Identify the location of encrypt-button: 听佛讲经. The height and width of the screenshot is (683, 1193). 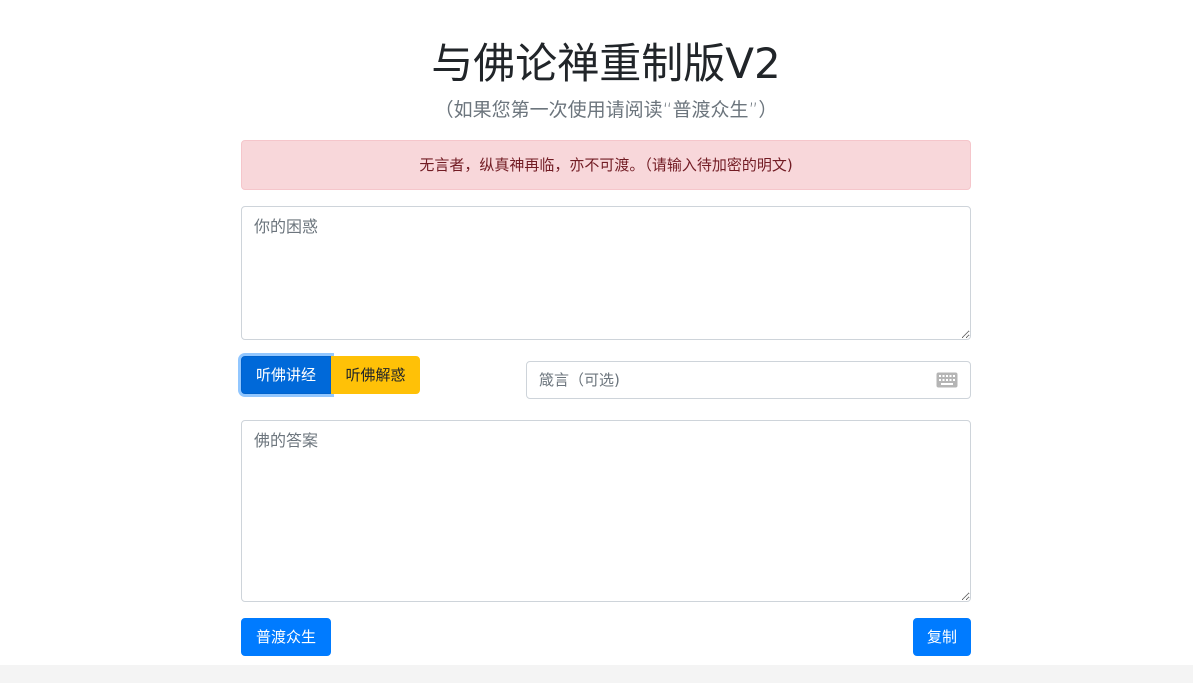
(286, 375).